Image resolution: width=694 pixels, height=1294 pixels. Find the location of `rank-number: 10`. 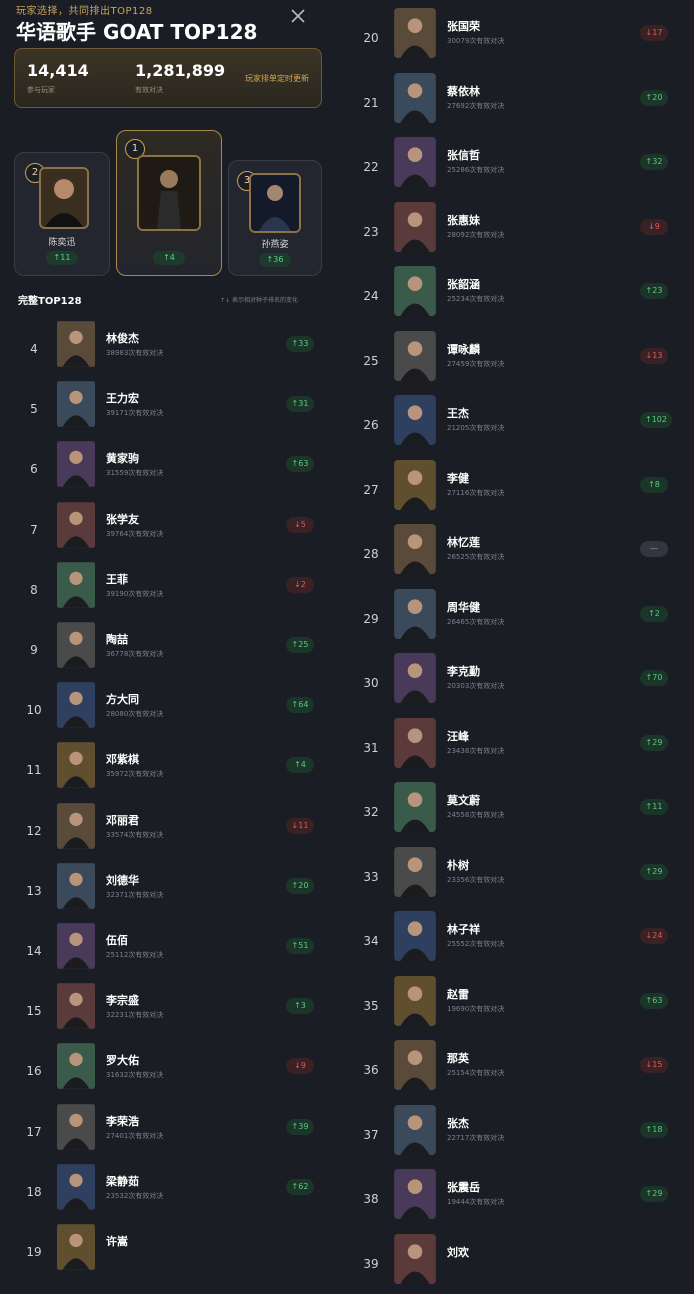

rank-number: 10 is located at coordinates (34, 710).